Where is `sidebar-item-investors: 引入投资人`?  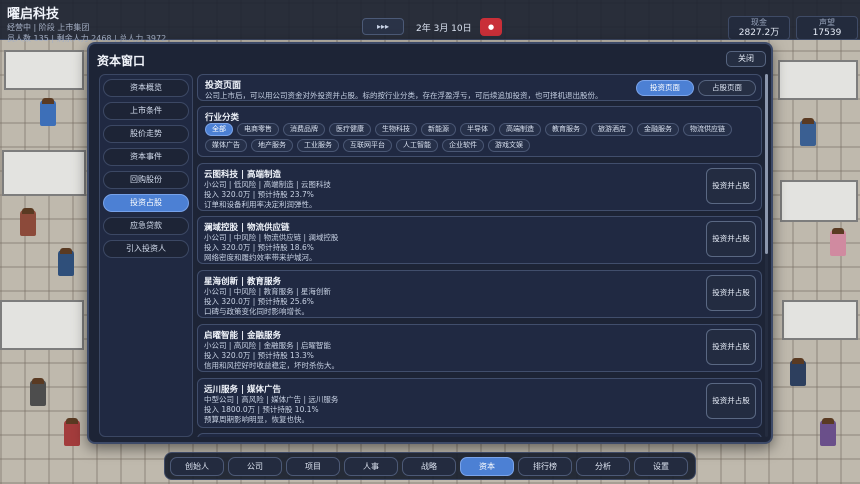 sidebar-item-investors: 引入投资人 is located at coordinates (146, 249).